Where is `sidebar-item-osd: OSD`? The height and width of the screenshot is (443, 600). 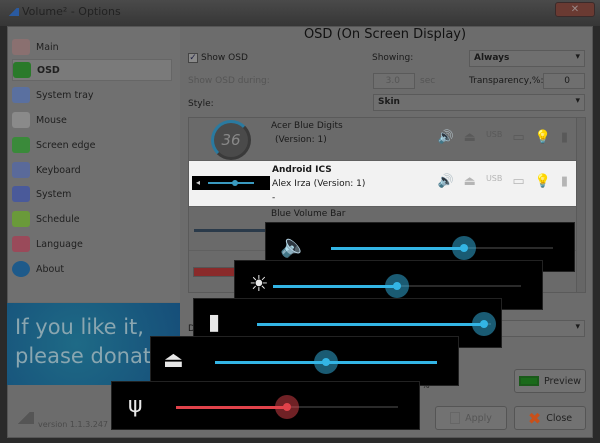
sidebar-item-osd: OSD is located at coordinates (92, 70).